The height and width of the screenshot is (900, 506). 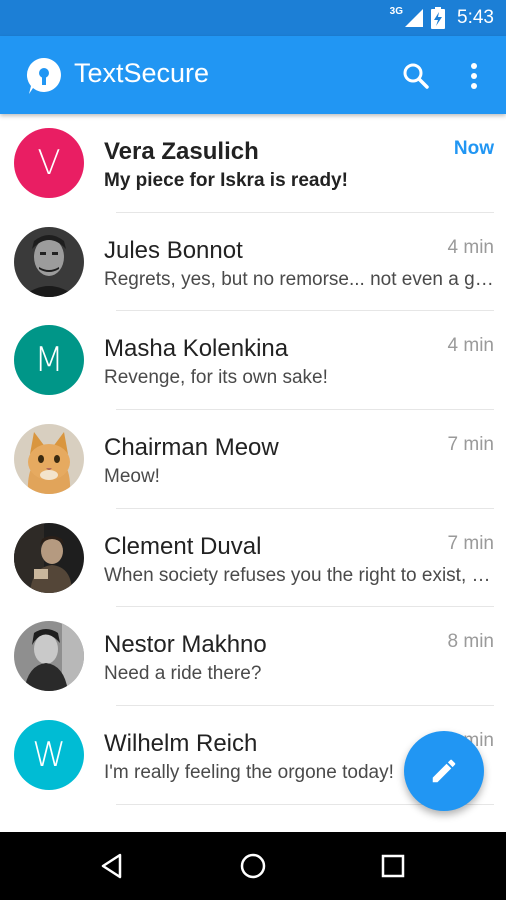 I want to click on recents-icon, so click(x=393, y=866).